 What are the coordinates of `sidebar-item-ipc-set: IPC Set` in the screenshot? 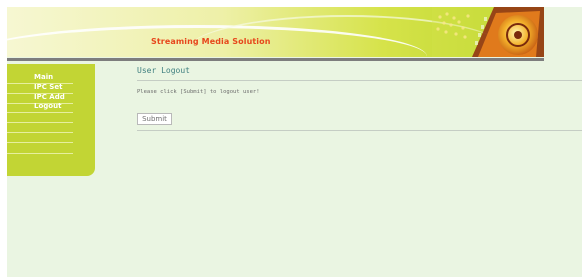 It's located at (48, 87).